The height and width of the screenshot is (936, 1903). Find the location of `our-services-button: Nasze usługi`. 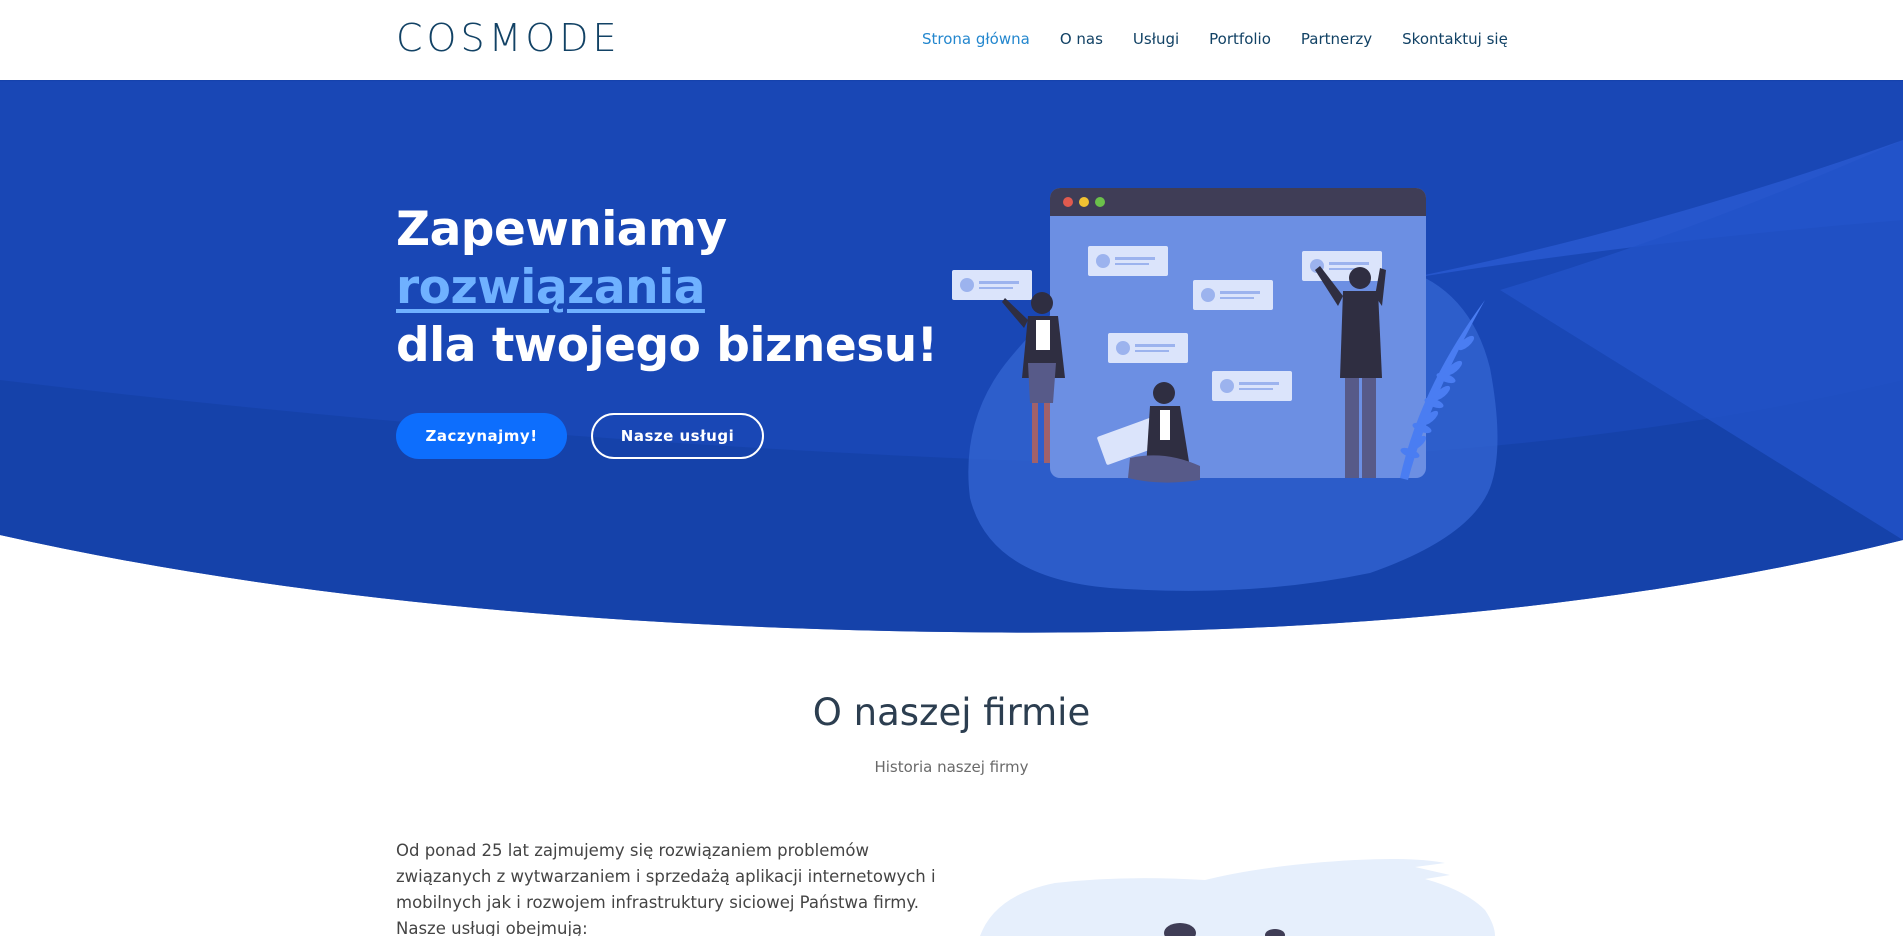

our-services-button: Nasze usługi is located at coordinates (677, 436).